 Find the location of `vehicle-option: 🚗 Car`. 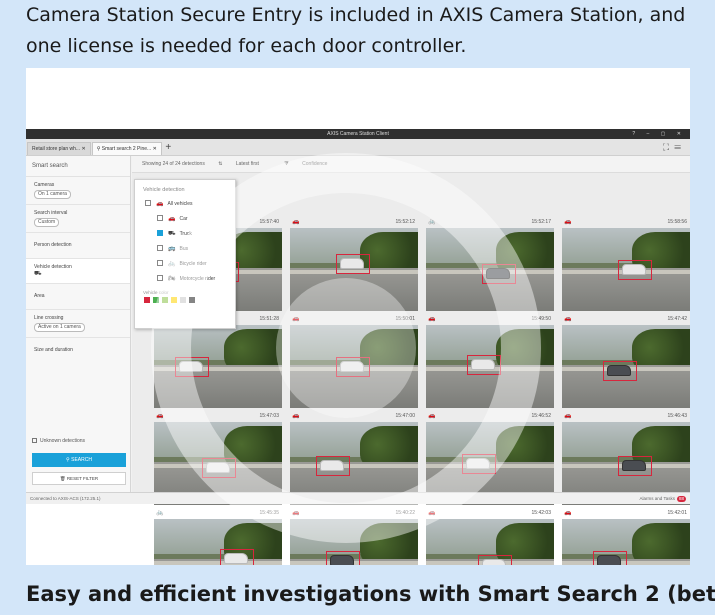

vehicle-option: 🚗 Car is located at coordinates (185, 219).